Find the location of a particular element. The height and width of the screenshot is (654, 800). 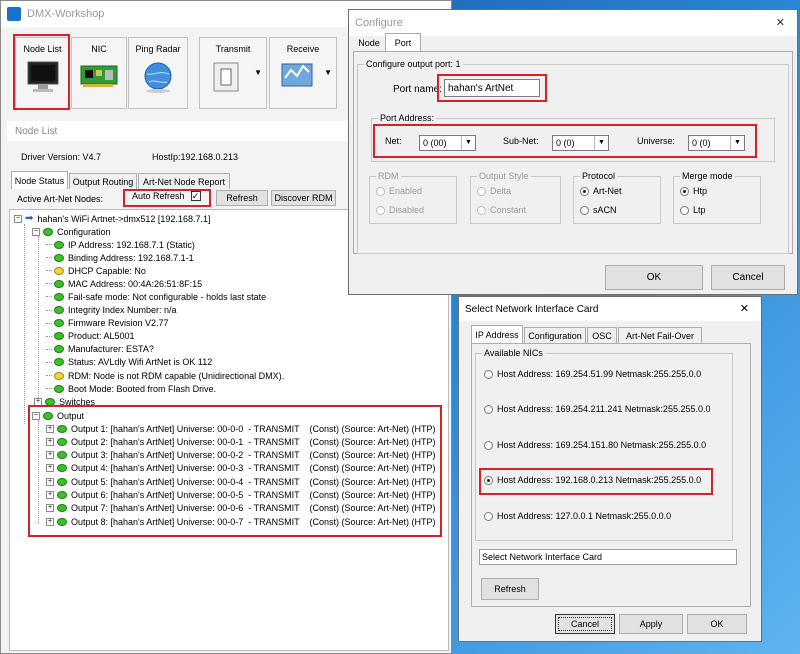

ping-radar-label: Ping Radar is located at coordinates (158, 49).